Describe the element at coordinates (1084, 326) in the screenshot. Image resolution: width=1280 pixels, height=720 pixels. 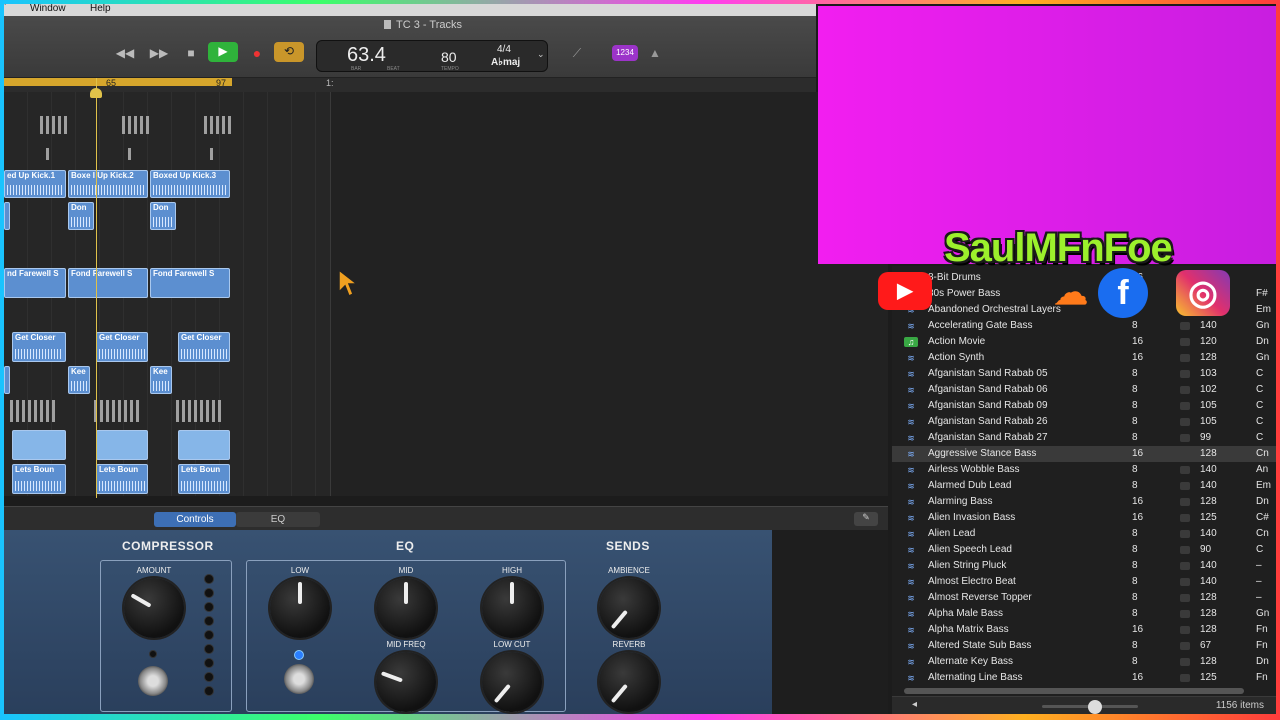
I see `library-row: ≋ Accelerating Gate Bass 8 140 Gn` at that location.